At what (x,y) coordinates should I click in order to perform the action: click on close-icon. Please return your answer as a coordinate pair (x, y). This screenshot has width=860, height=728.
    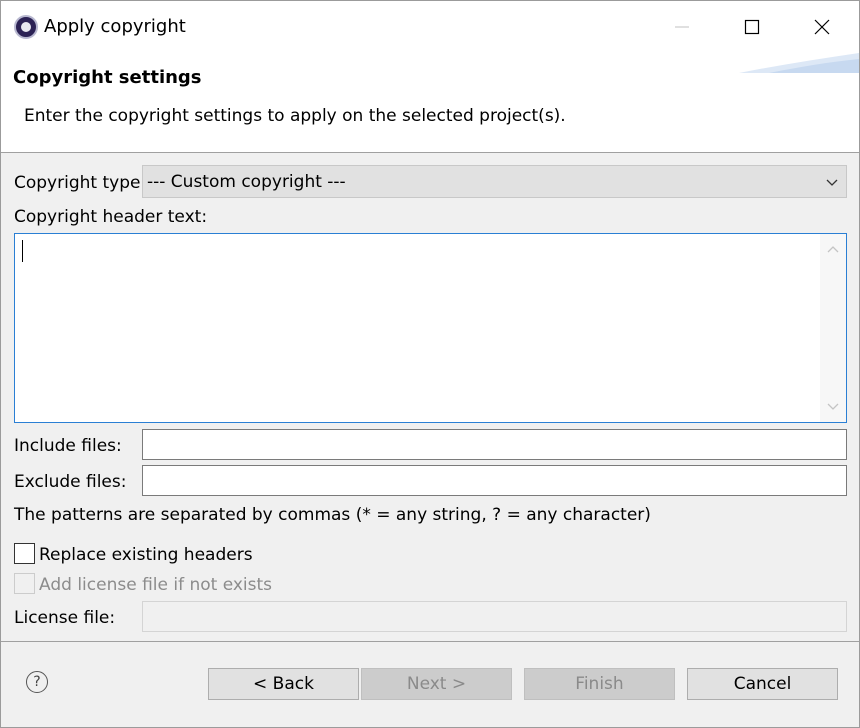
    Looking at the image, I should click on (822, 27).